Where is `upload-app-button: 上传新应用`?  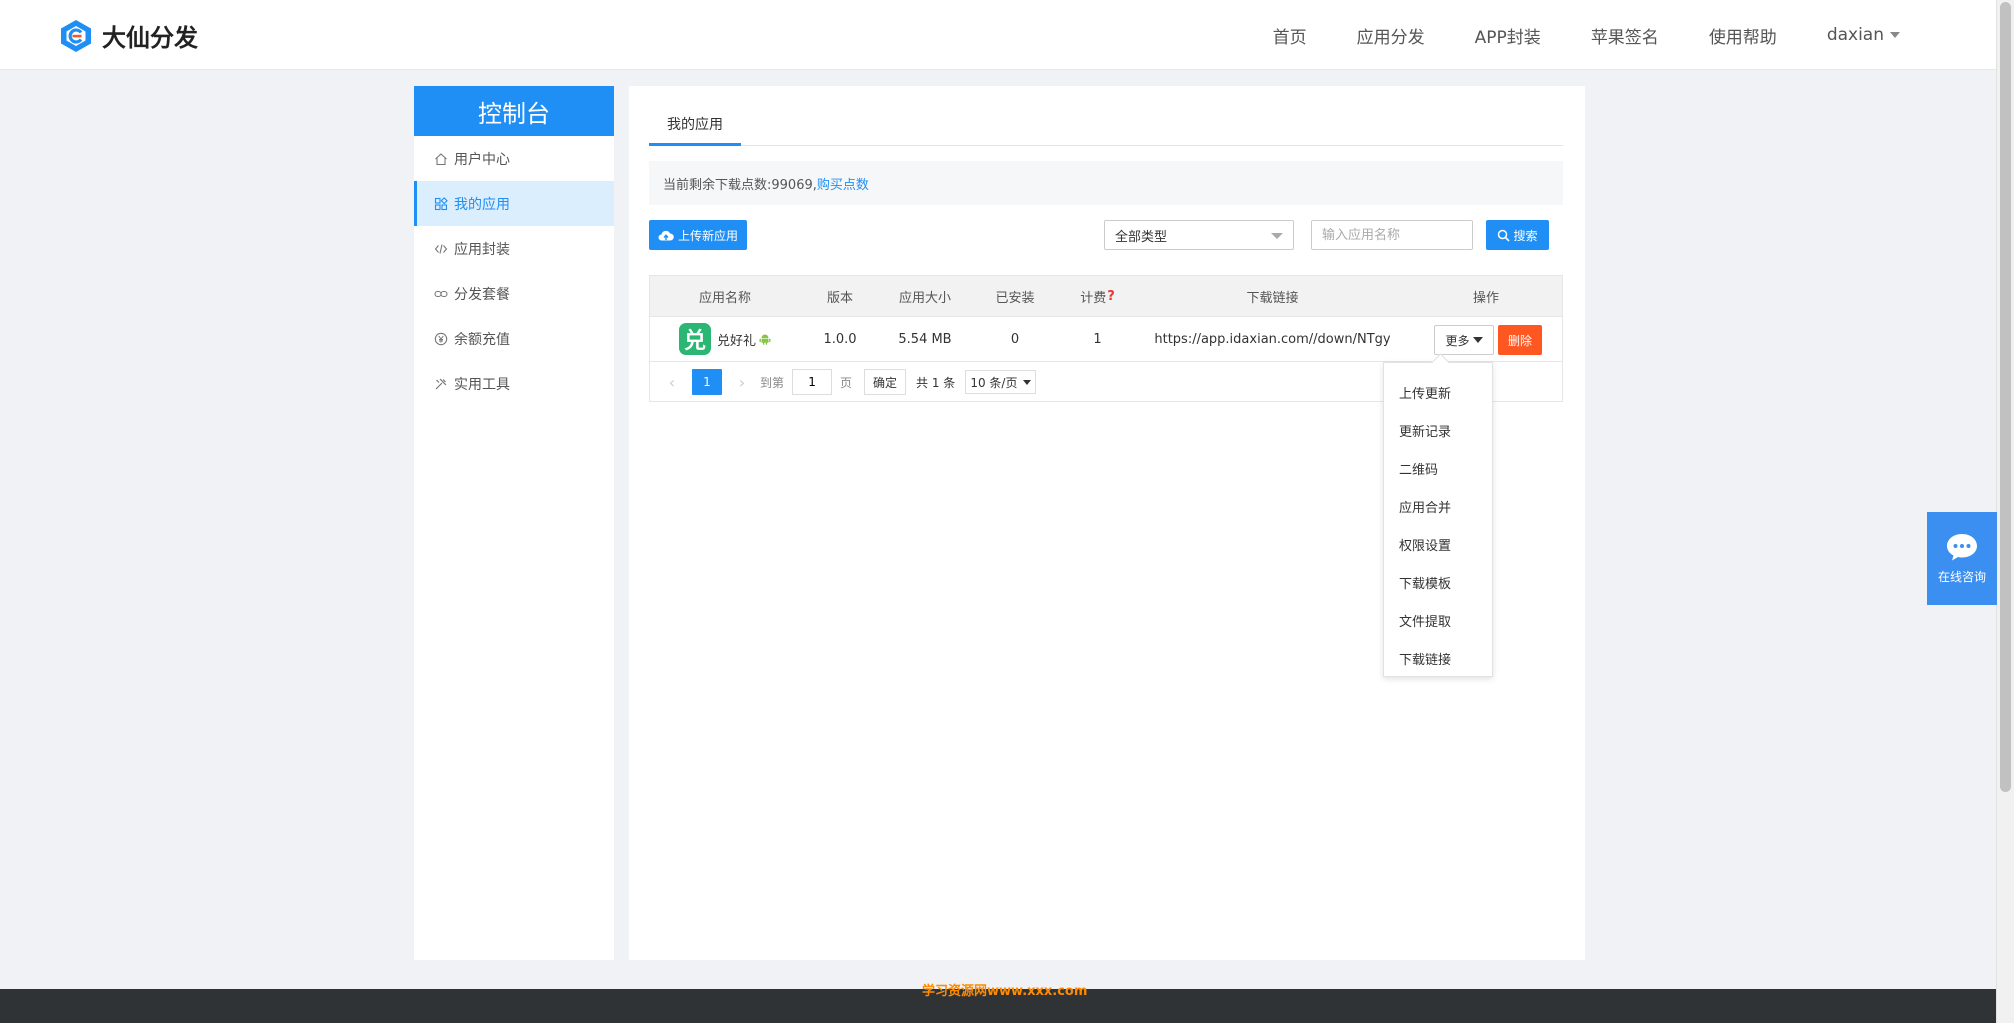
upload-app-button: 上传新应用 is located at coordinates (698, 235).